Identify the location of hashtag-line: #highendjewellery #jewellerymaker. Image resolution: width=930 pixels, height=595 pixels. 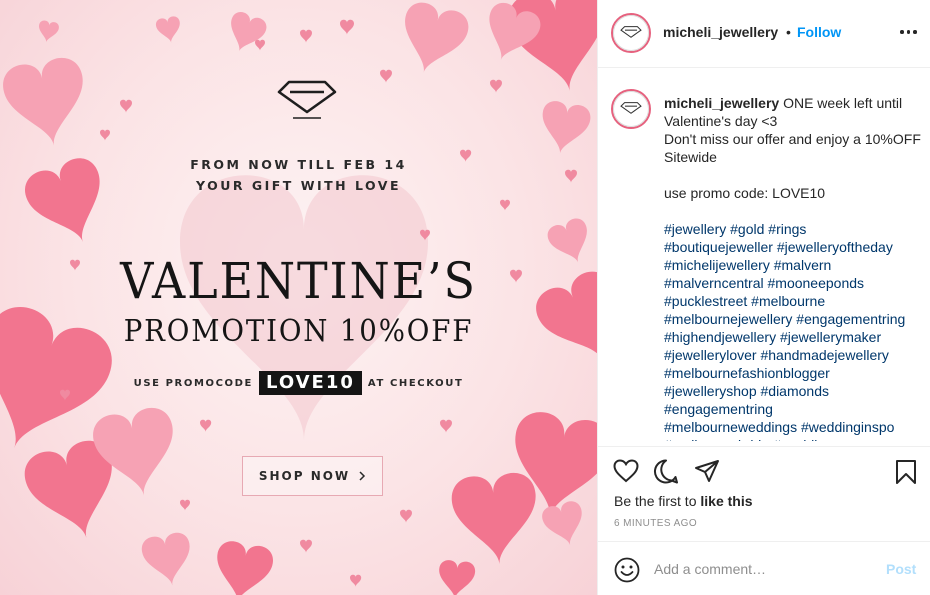
(794, 337).